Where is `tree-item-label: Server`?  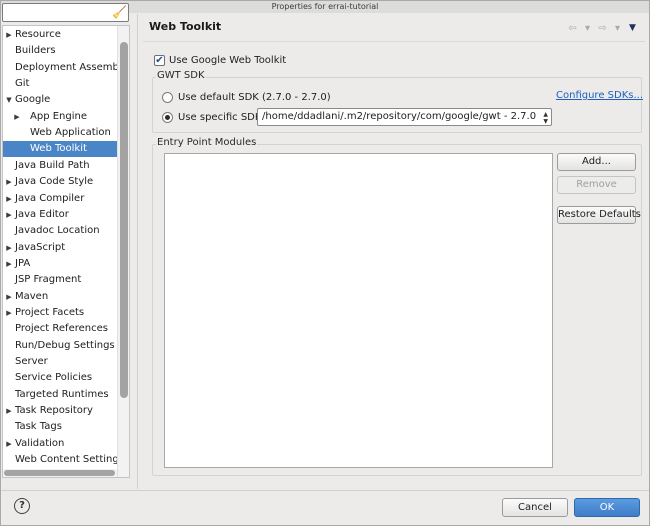 tree-item-label: Server is located at coordinates (31, 361).